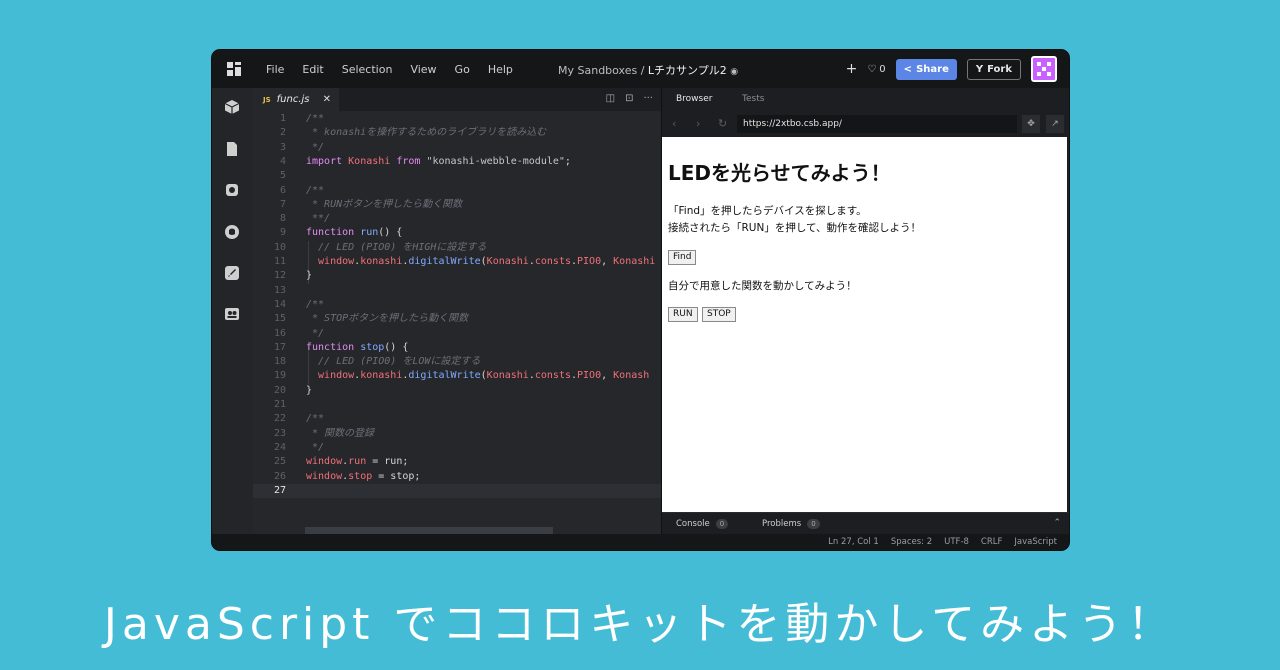 The height and width of the screenshot is (670, 1280). What do you see at coordinates (734, 72) in the screenshot?
I see `globe-icon: ◉` at bounding box center [734, 72].